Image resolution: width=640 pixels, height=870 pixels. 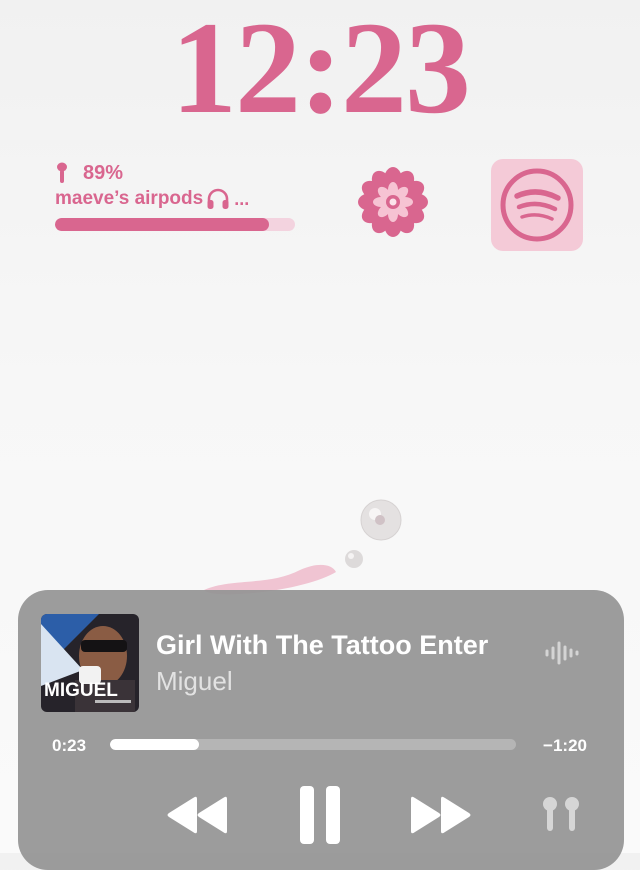 I want to click on pearl-drop-decoration, so click(x=381, y=520).